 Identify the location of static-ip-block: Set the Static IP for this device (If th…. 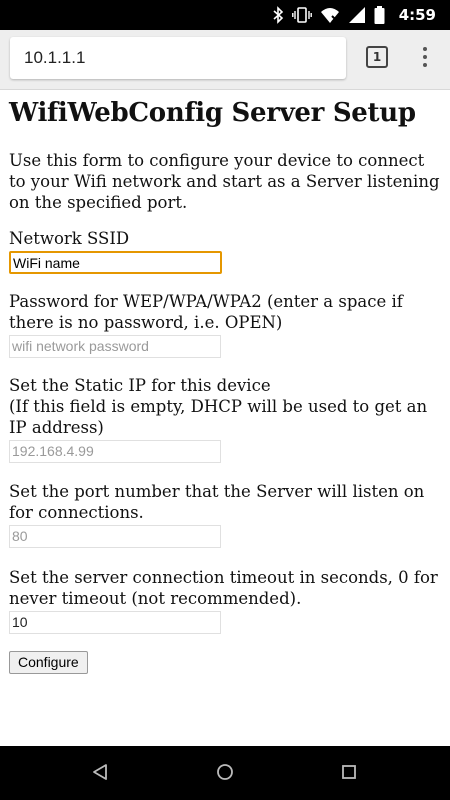
(225, 419).